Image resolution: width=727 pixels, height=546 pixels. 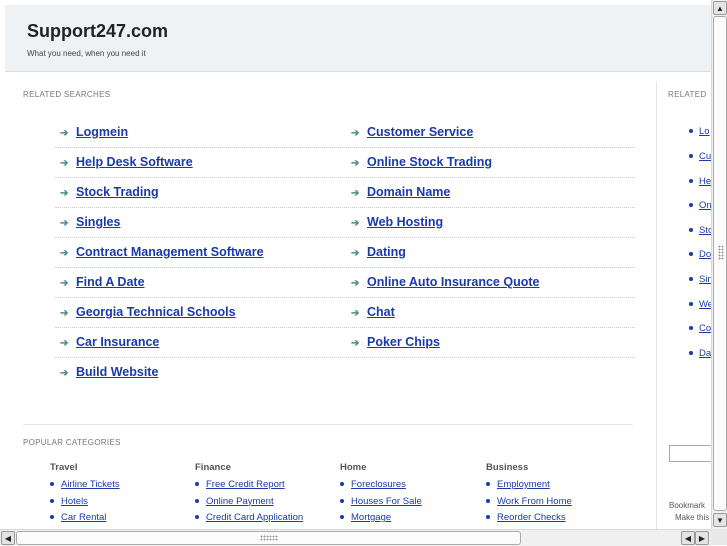 What do you see at coordinates (700, 230) in the screenshot?
I see `sidebar-link: Sto` at bounding box center [700, 230].